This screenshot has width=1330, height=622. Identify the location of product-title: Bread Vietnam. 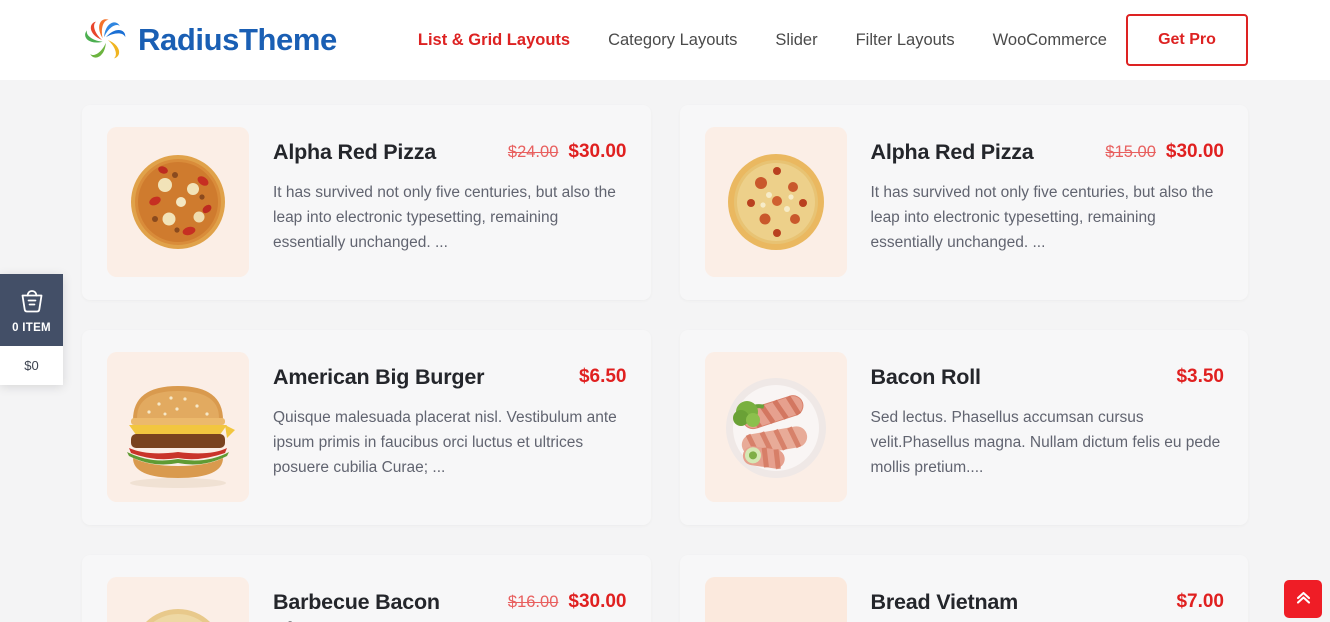
(945, 603).